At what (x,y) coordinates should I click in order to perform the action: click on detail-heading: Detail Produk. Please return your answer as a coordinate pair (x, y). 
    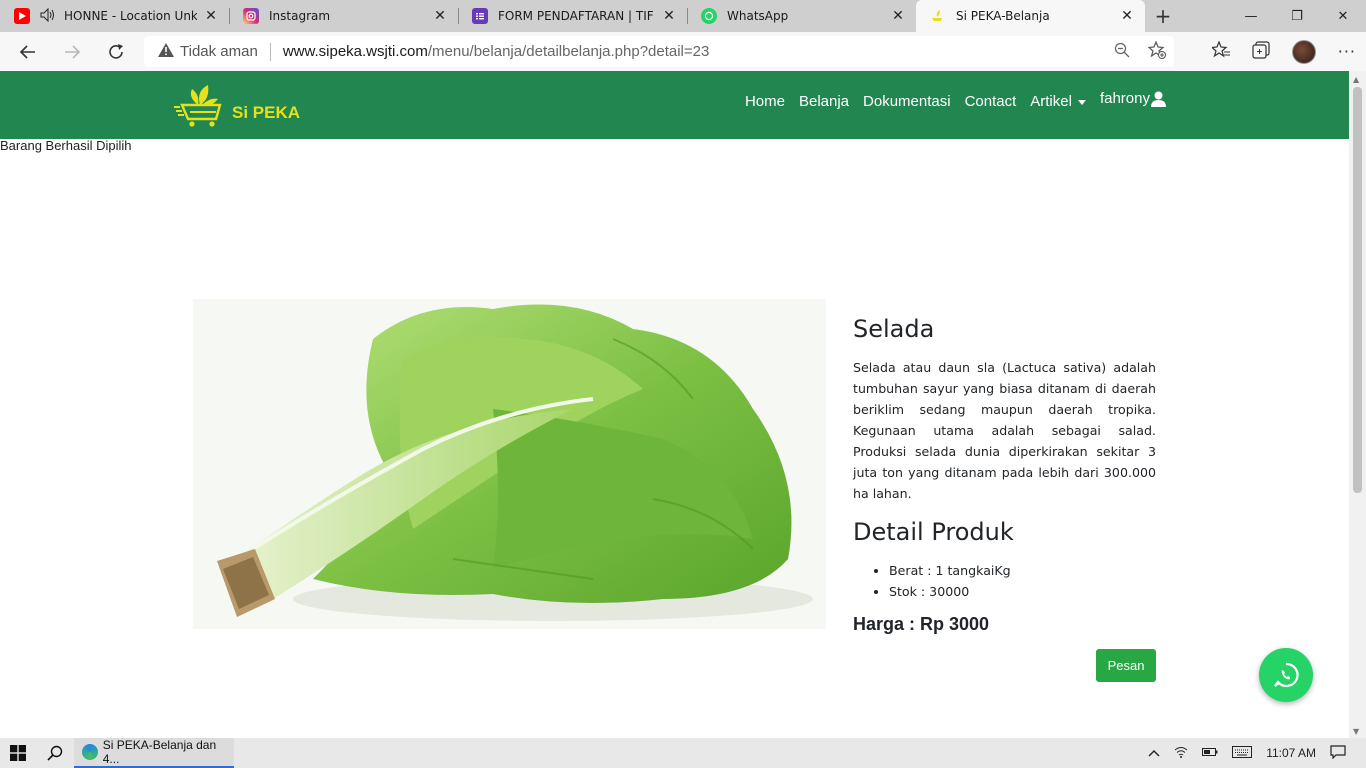
    Looking at the image, I should click on (933, 532).